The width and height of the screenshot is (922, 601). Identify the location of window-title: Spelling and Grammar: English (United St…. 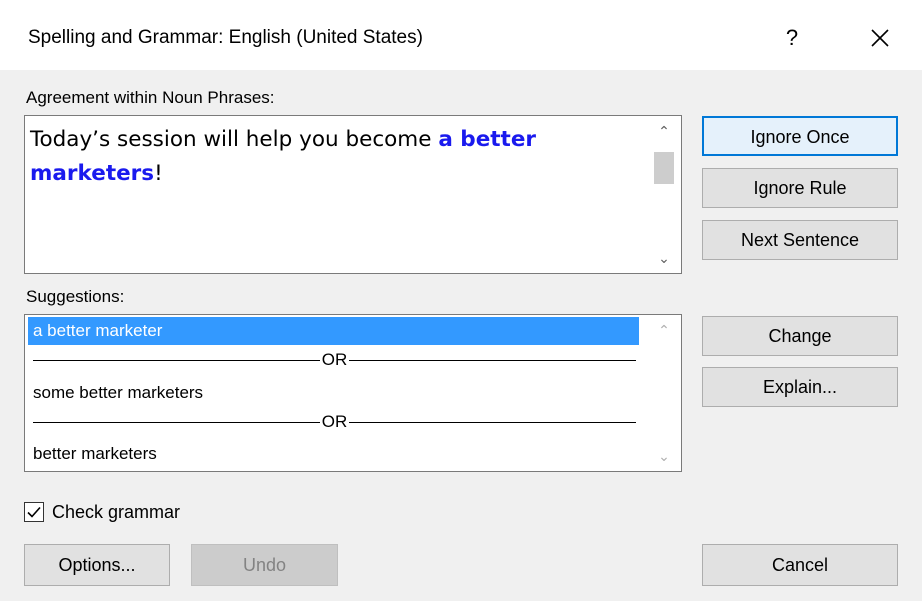
(225, 37).